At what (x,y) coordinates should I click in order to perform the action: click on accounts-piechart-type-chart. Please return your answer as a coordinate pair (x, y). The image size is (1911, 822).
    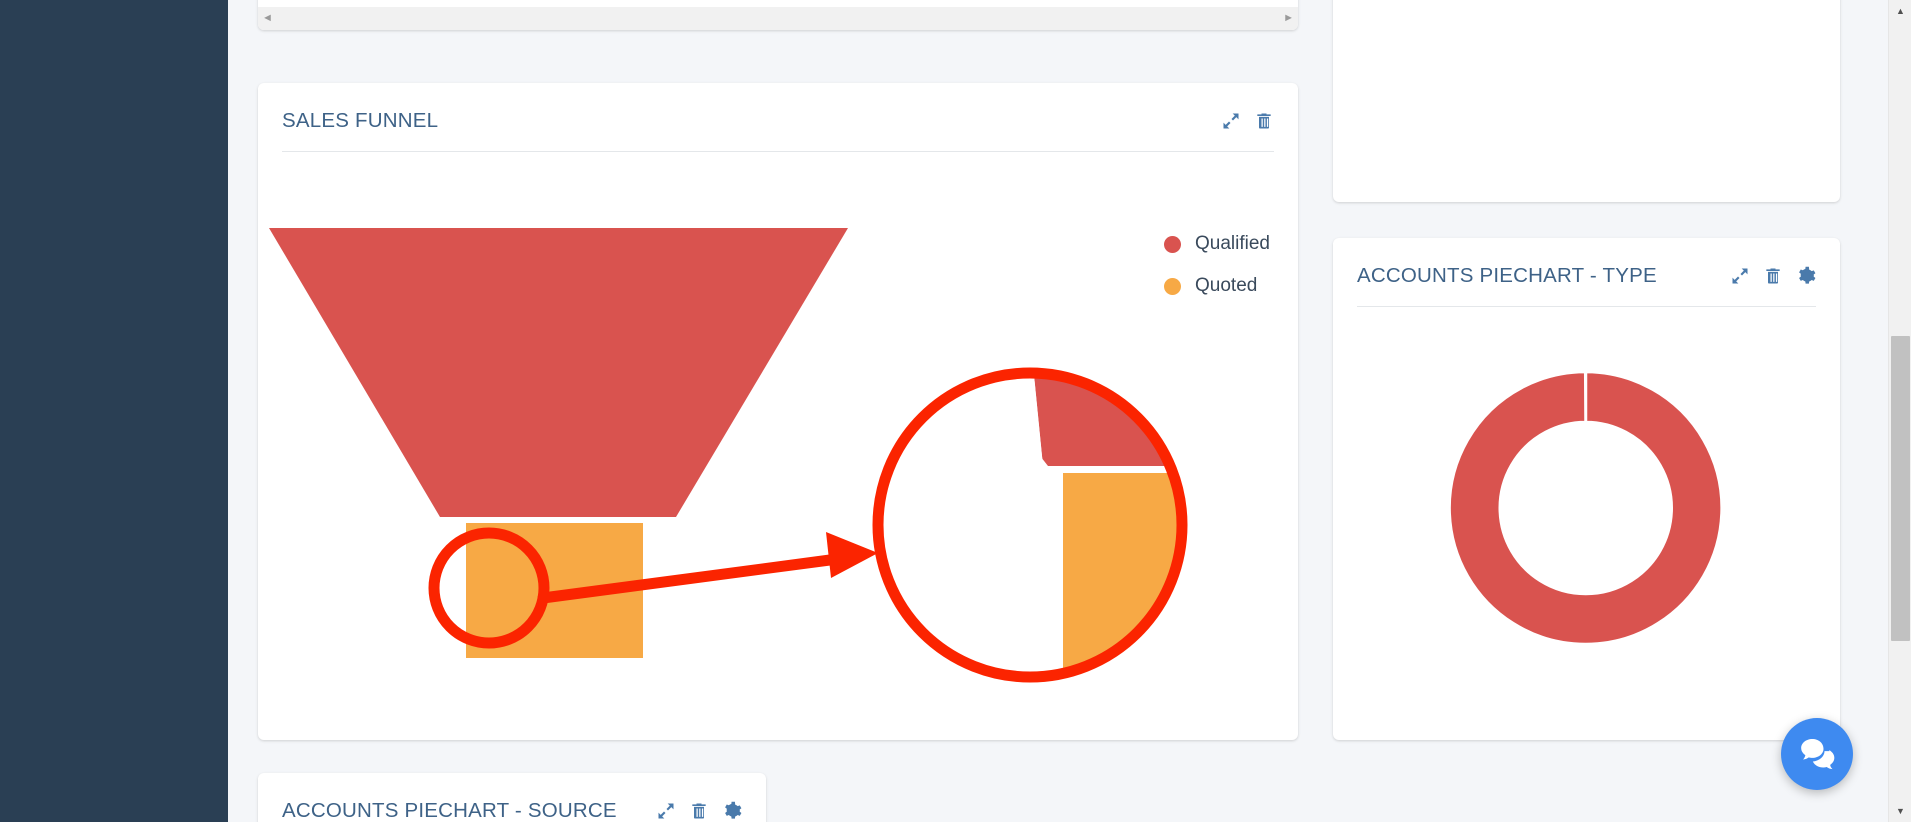
    Looking at the image, I should click on (1585, 508).